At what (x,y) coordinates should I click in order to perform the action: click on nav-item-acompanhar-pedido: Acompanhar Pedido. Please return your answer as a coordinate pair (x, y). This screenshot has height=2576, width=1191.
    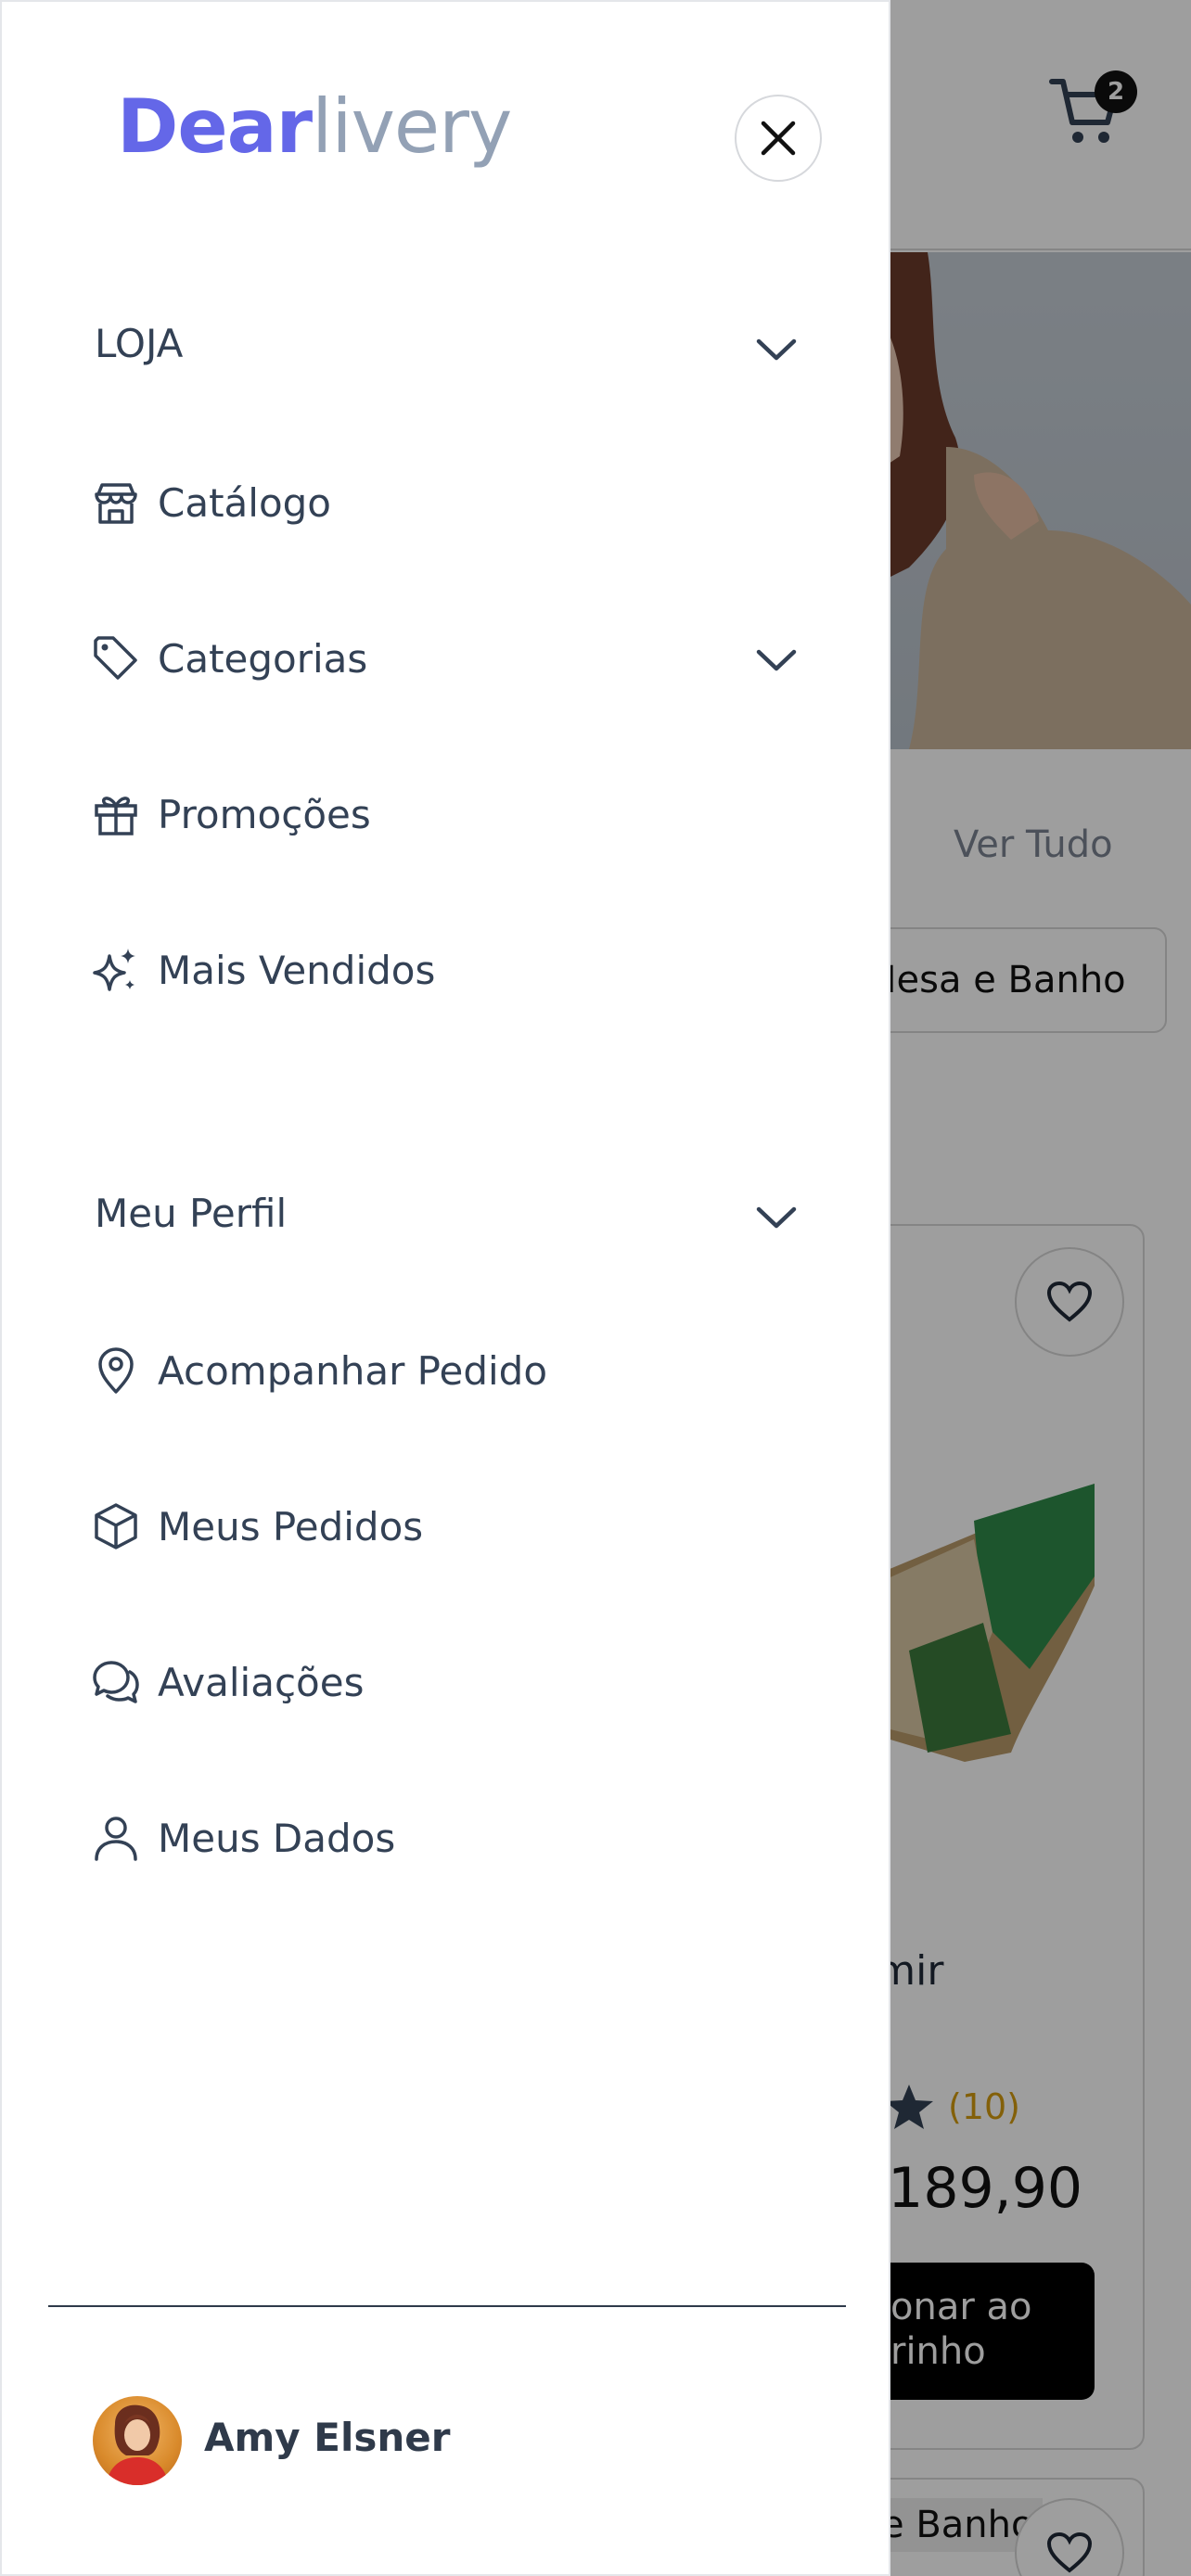
    Looking at the image, I should click on (452, 1371).